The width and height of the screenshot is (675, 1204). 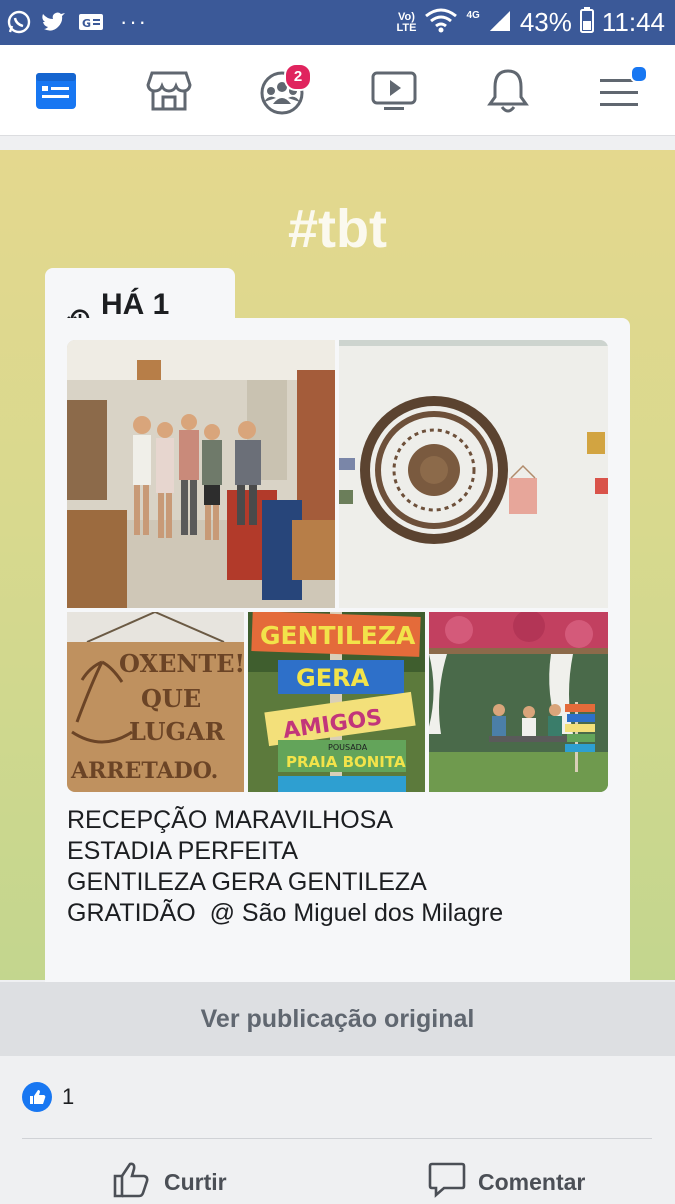 What do you see at coordinates (37, 1097) in the screenshot?
I see `like-reaction-icon` at bounding box center [37, 1097].